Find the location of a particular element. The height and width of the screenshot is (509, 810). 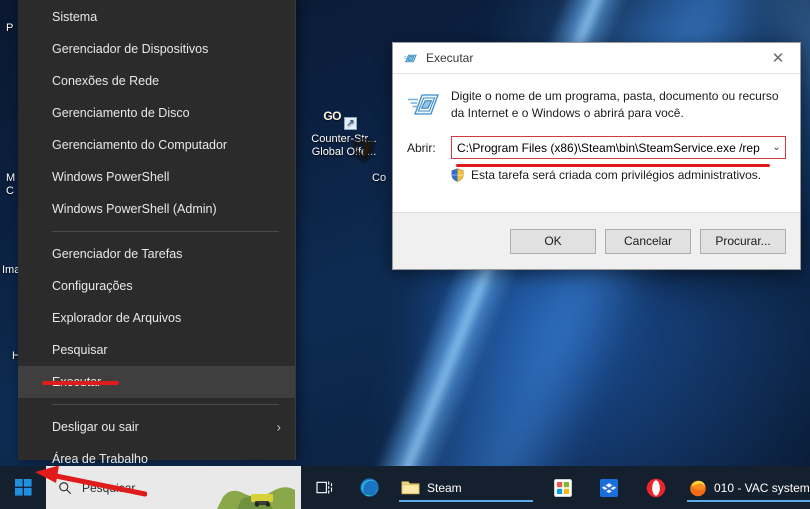

task-view-button is located at coordinates (324, 487).